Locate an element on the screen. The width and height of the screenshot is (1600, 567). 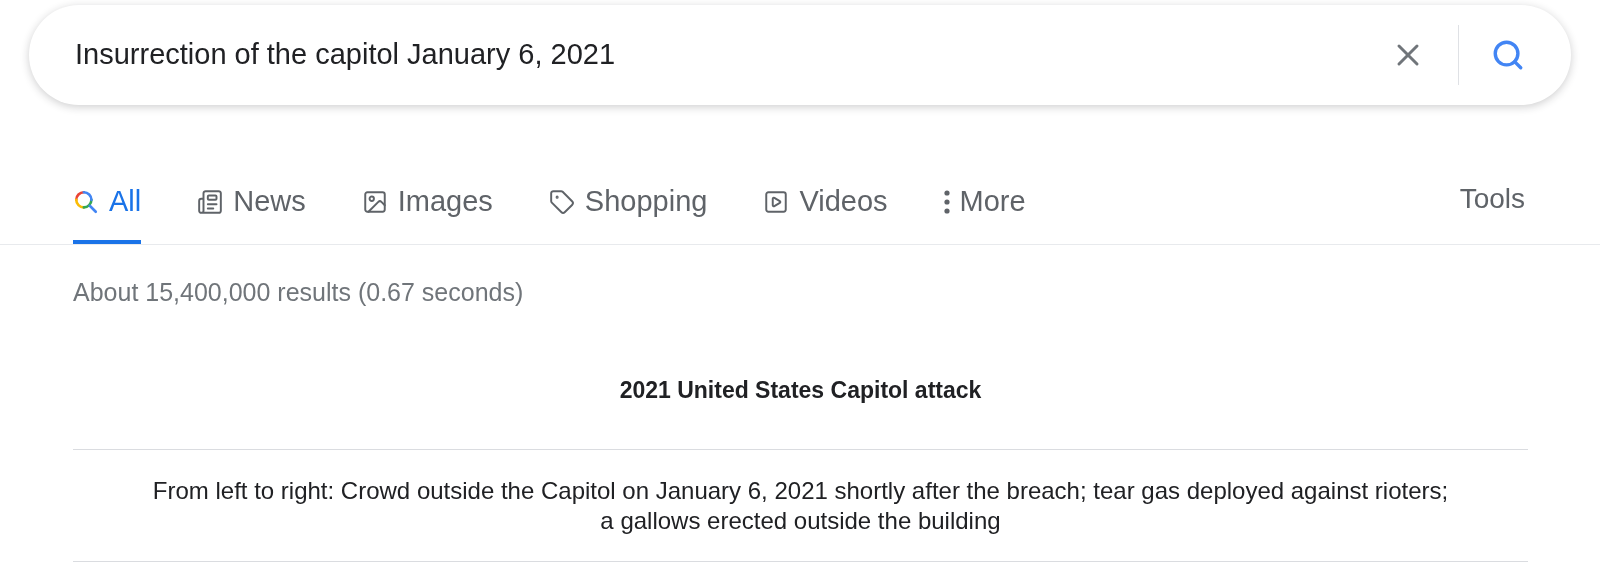
result-stats: About 15,400,000 results (0.67 seconds) is located at coordinates (299, 292).